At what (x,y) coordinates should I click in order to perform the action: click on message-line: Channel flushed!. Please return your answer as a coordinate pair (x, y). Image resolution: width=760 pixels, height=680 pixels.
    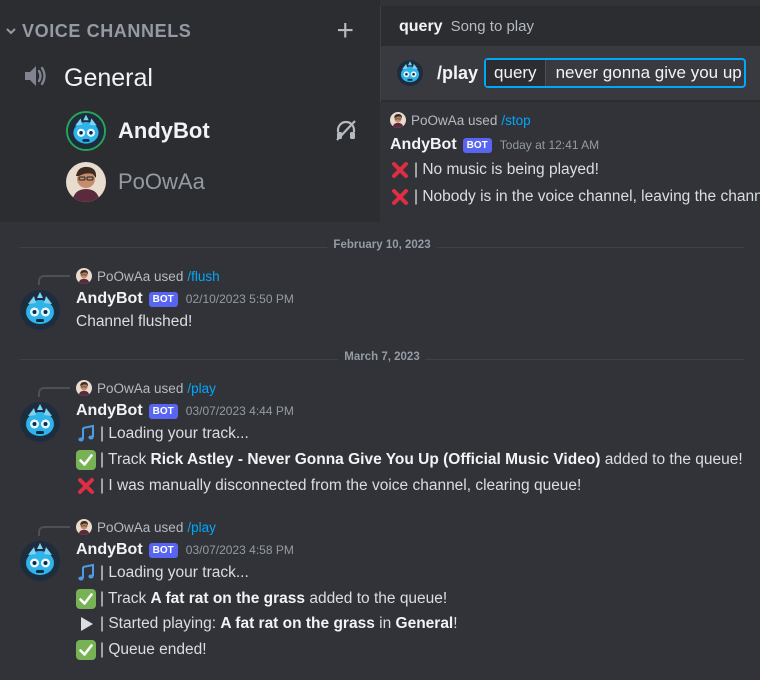
    Looking at the image, I should click on (134, 322).